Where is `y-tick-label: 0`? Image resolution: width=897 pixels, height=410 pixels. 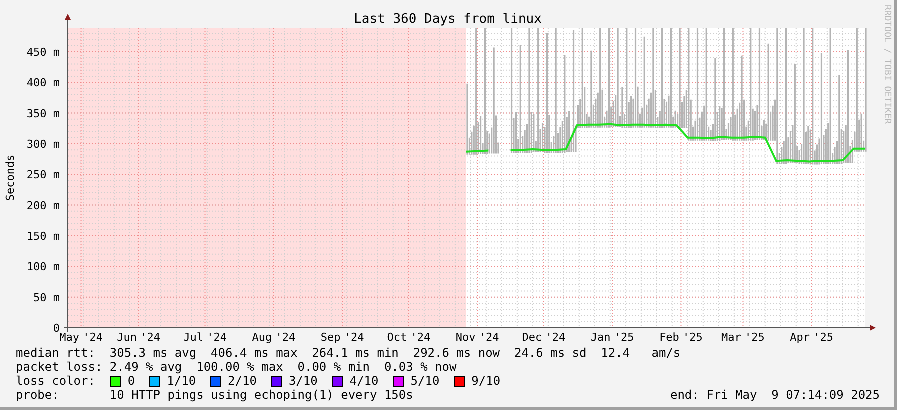 y-tick-label: 0 is located at coordinates (56, 328).